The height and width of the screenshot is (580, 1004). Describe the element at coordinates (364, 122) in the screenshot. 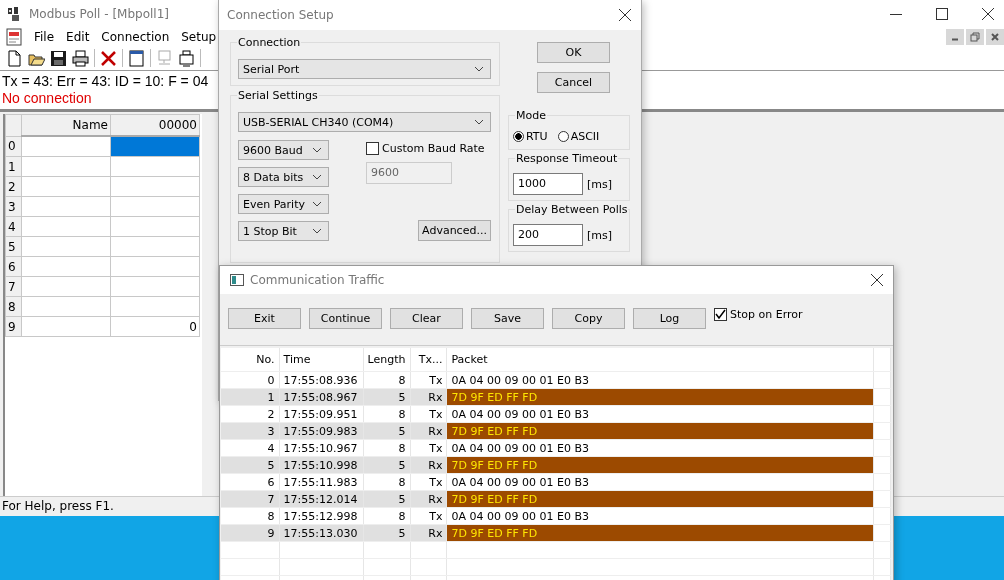

I see `dropdown: USB-SERIAL CH340 (COM4)` at that location.